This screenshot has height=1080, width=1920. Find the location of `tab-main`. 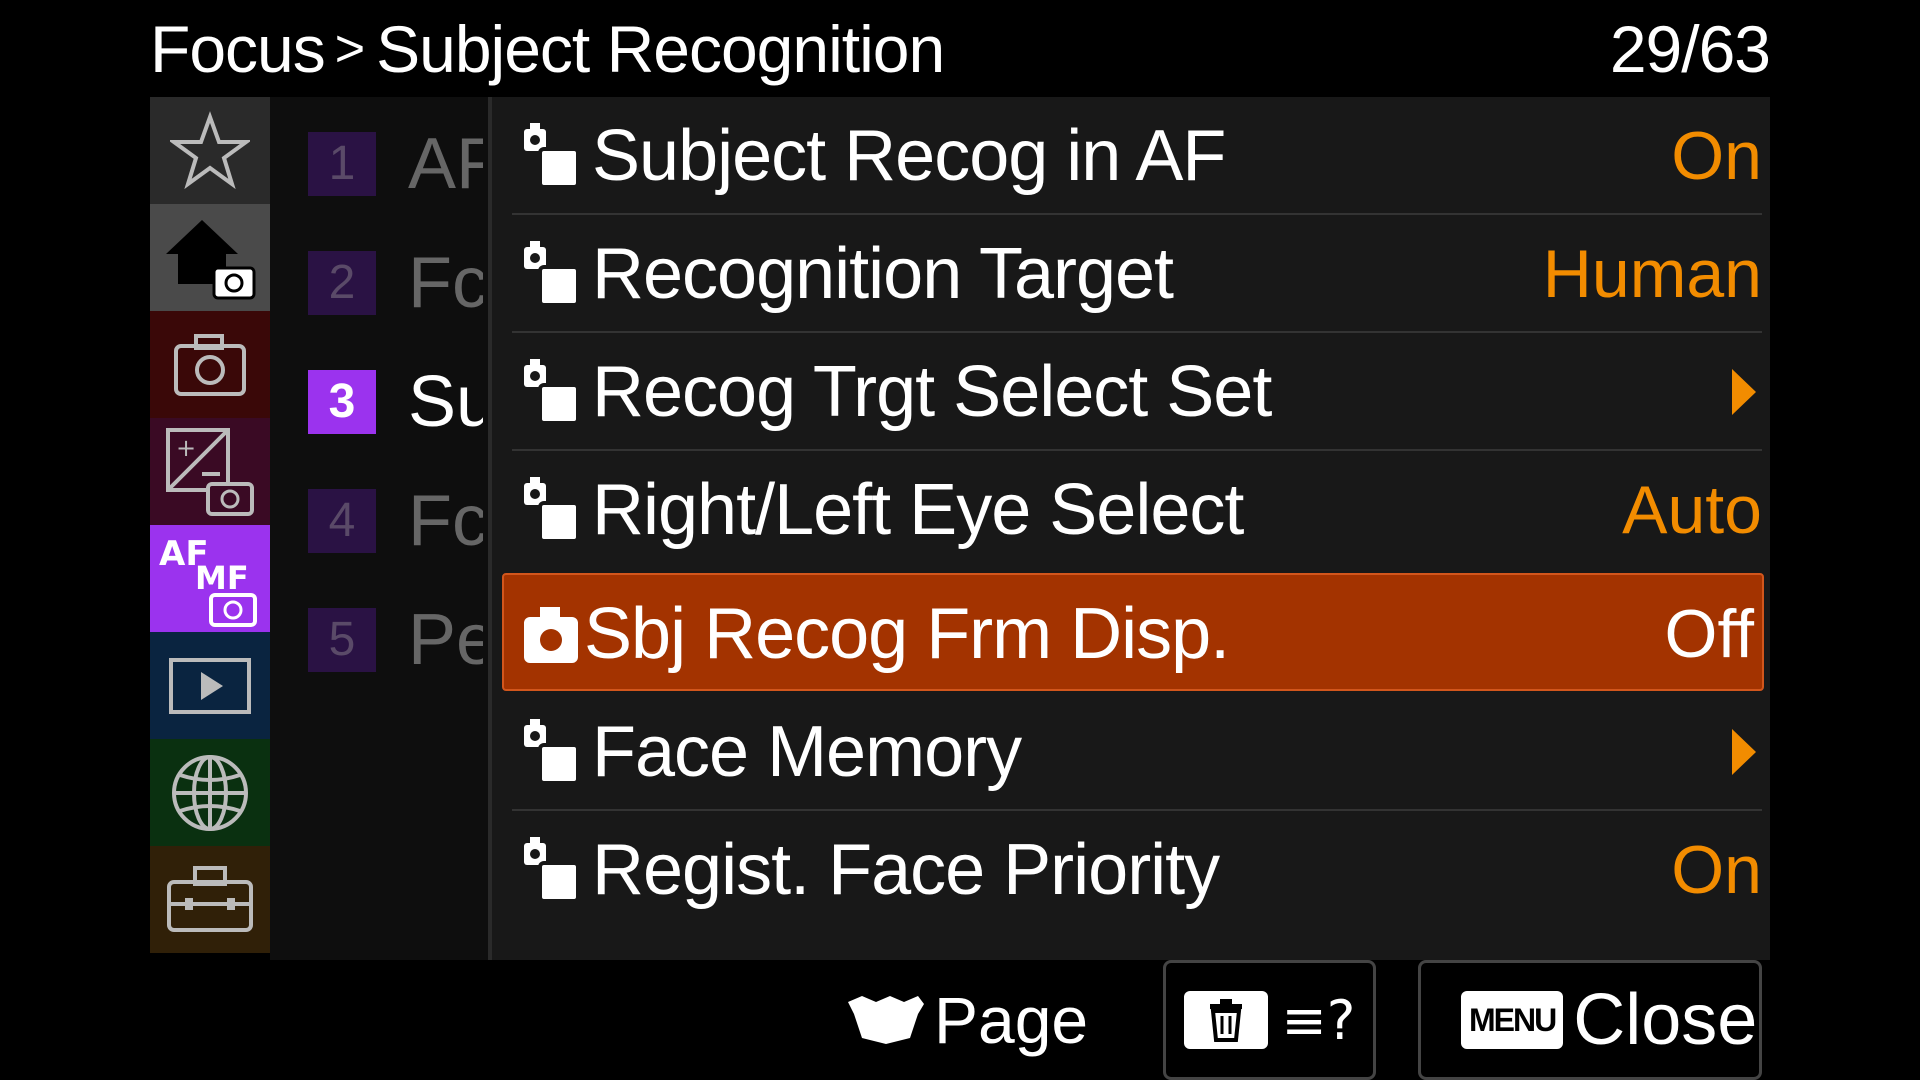

tab-main is located at coordinates (210, 257).